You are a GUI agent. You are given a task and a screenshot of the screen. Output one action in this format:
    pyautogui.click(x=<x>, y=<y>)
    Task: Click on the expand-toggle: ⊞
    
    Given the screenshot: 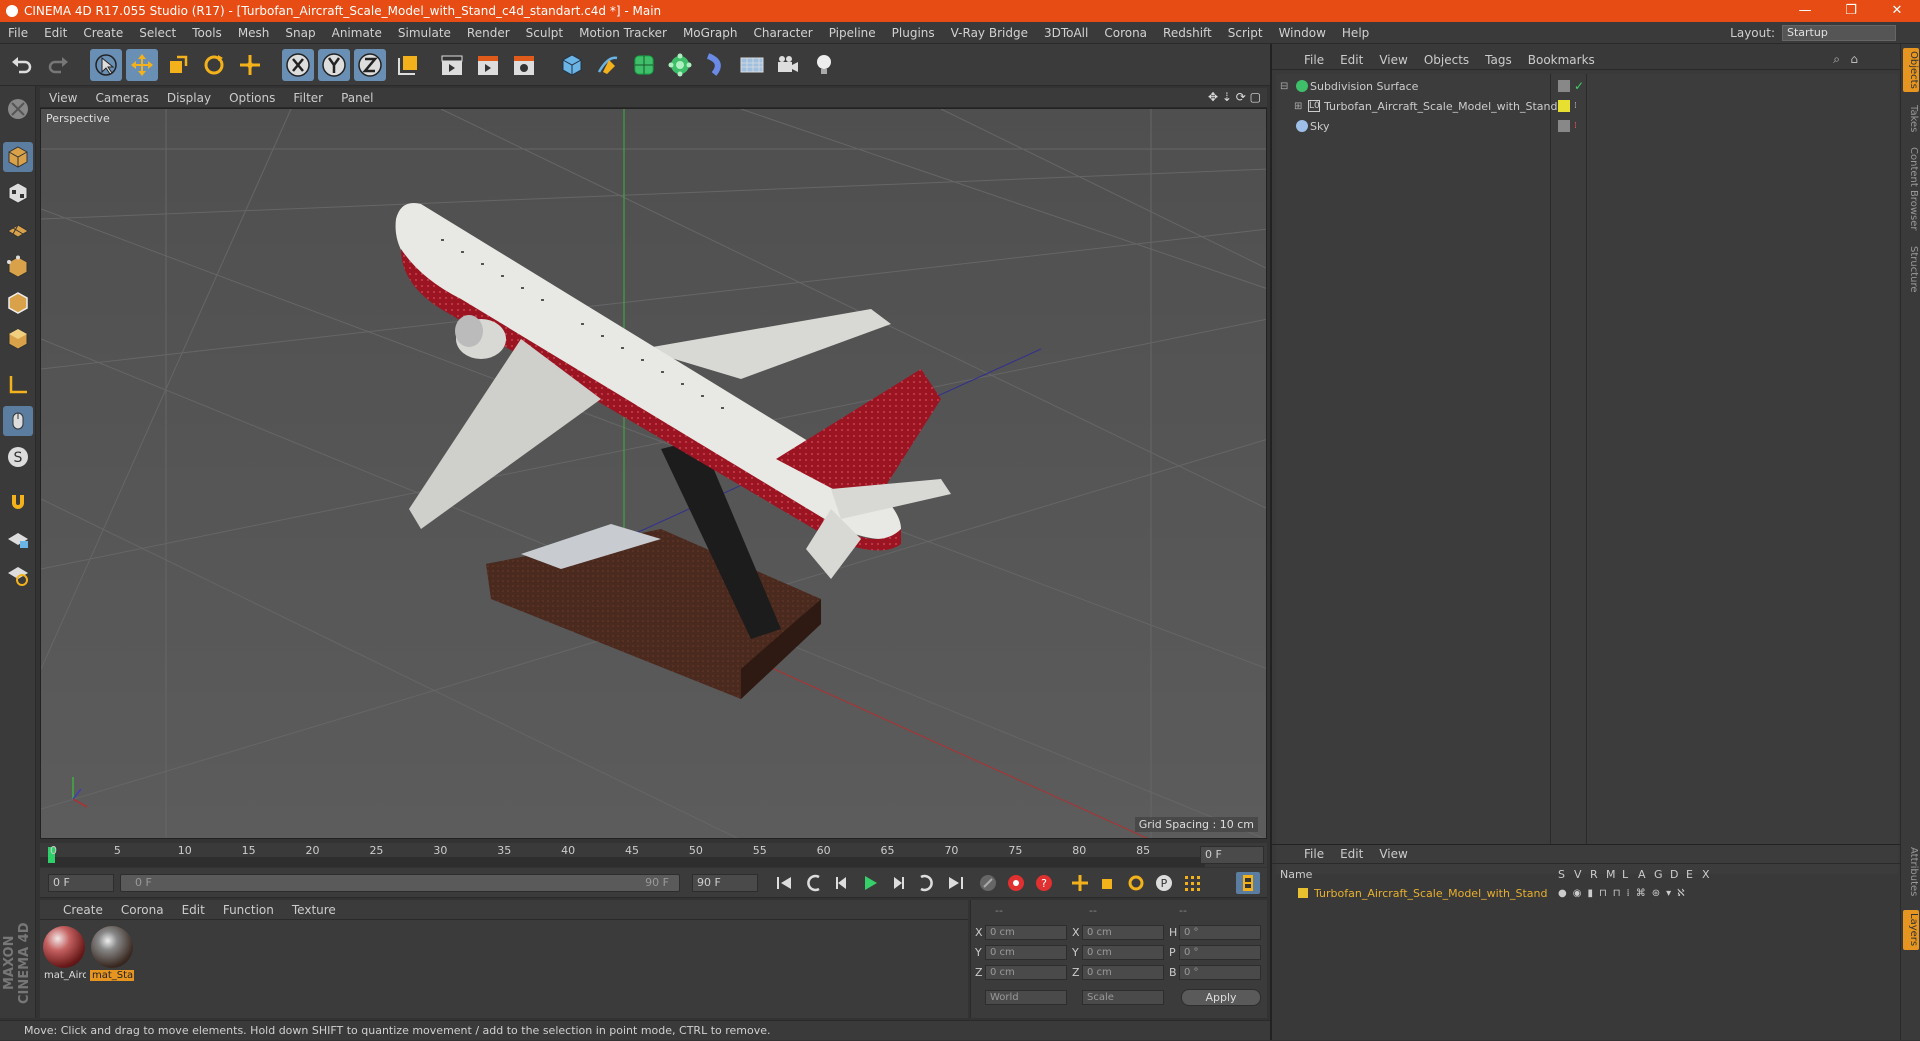 What is the action you would take?
    pyautogui.click(x=1298, y=106)
    